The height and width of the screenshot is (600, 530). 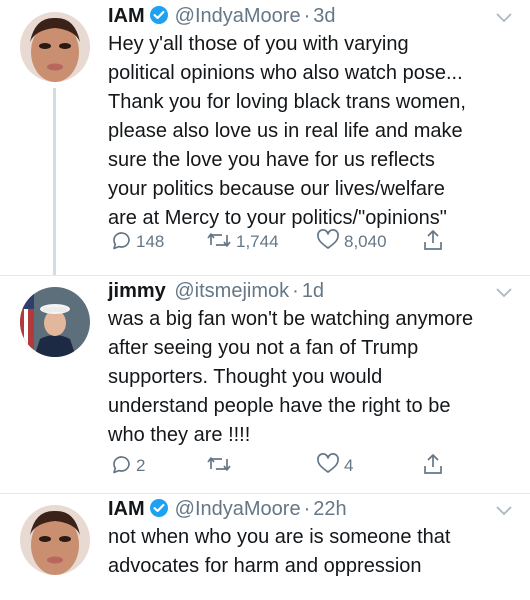 What do you see at coordinates (287, 102) in the screenshot?
I see `tweet-line: Thank you for loving black trans women,` at bounding box center [287, 102].